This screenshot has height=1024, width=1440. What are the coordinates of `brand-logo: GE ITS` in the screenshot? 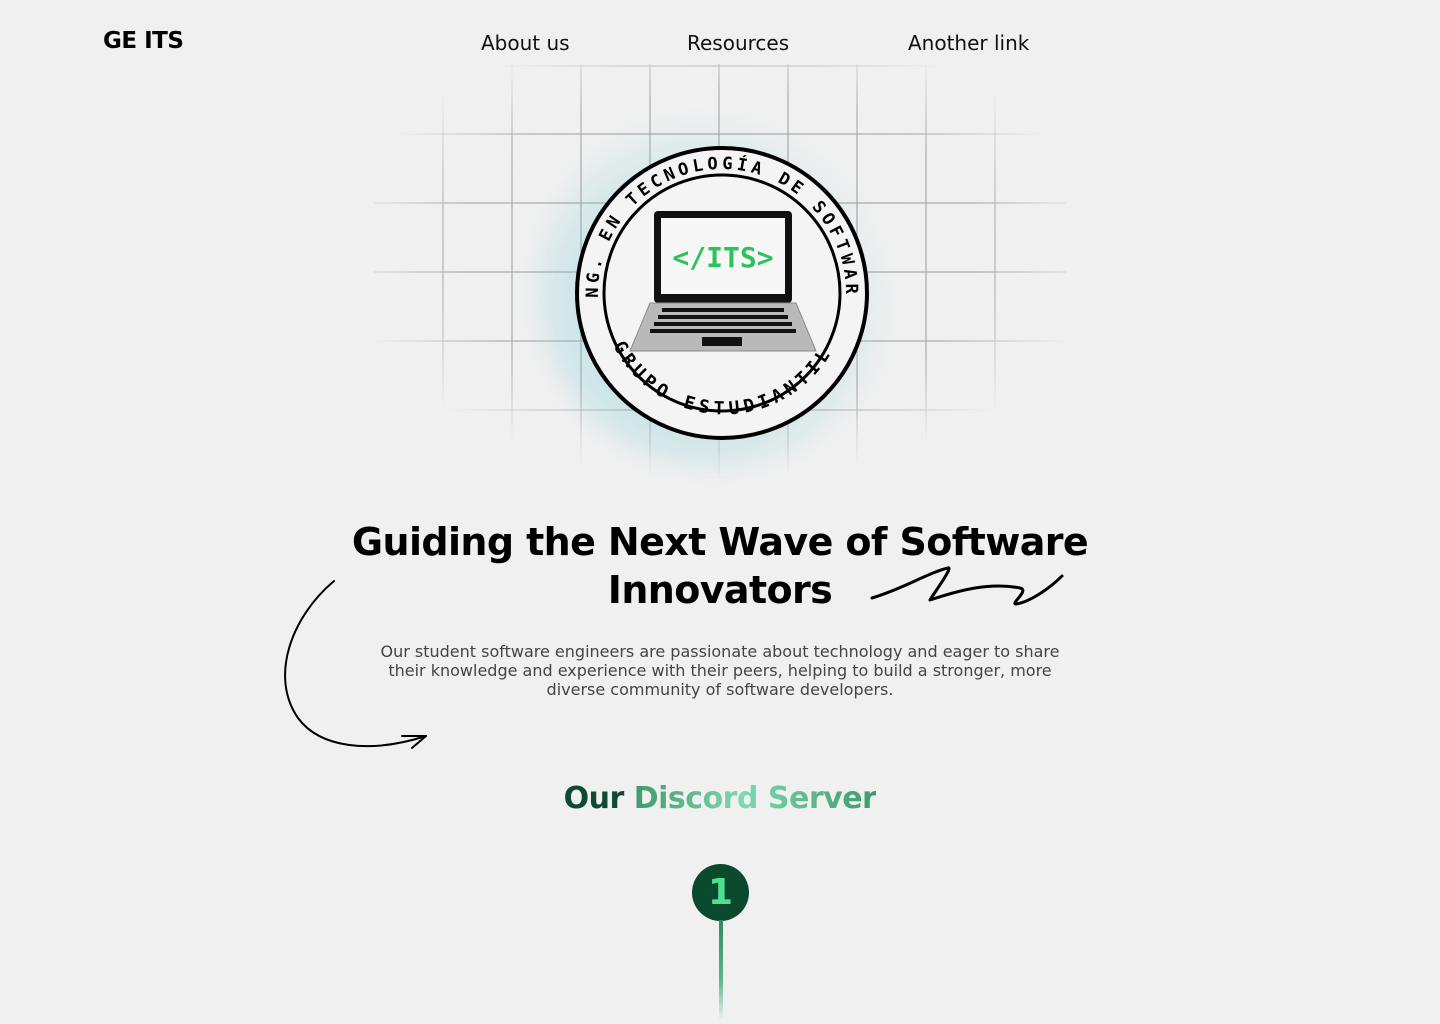 It's located at (143, 41).